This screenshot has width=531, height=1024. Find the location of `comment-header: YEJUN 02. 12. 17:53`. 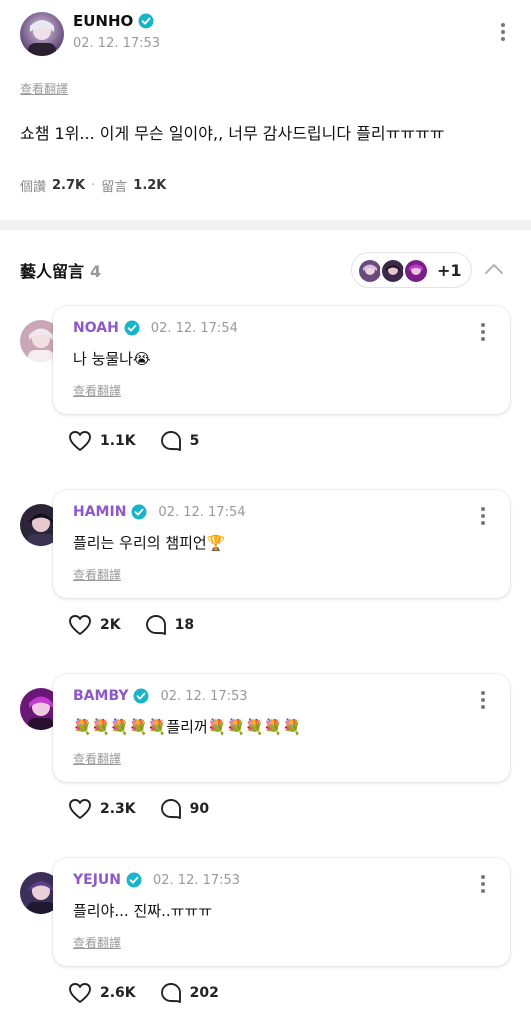

comment-header: YEJUN 02. 12. 17:53 is located at coordinates (156, 880).